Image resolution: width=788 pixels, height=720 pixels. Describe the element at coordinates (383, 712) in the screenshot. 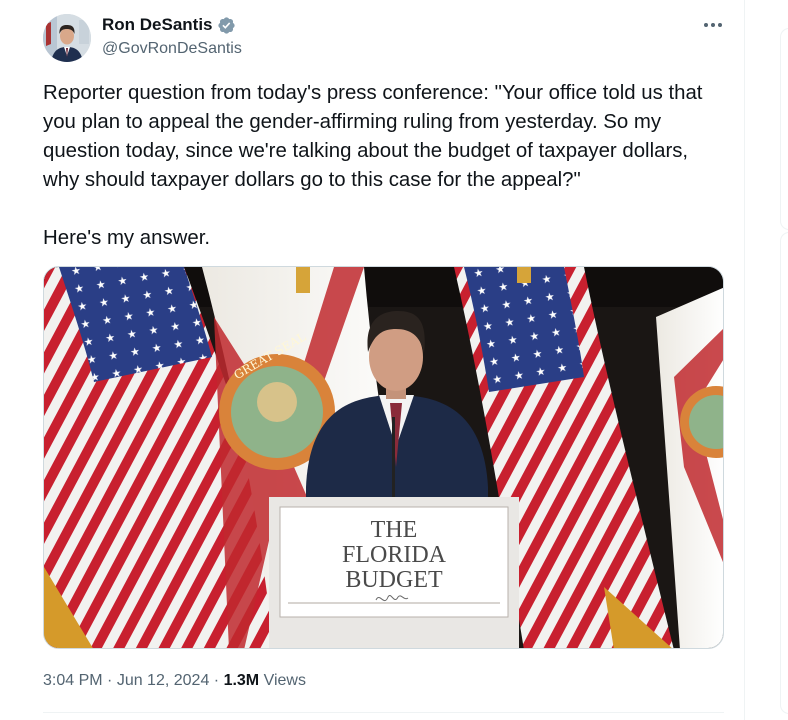

I see `divider` at that location.